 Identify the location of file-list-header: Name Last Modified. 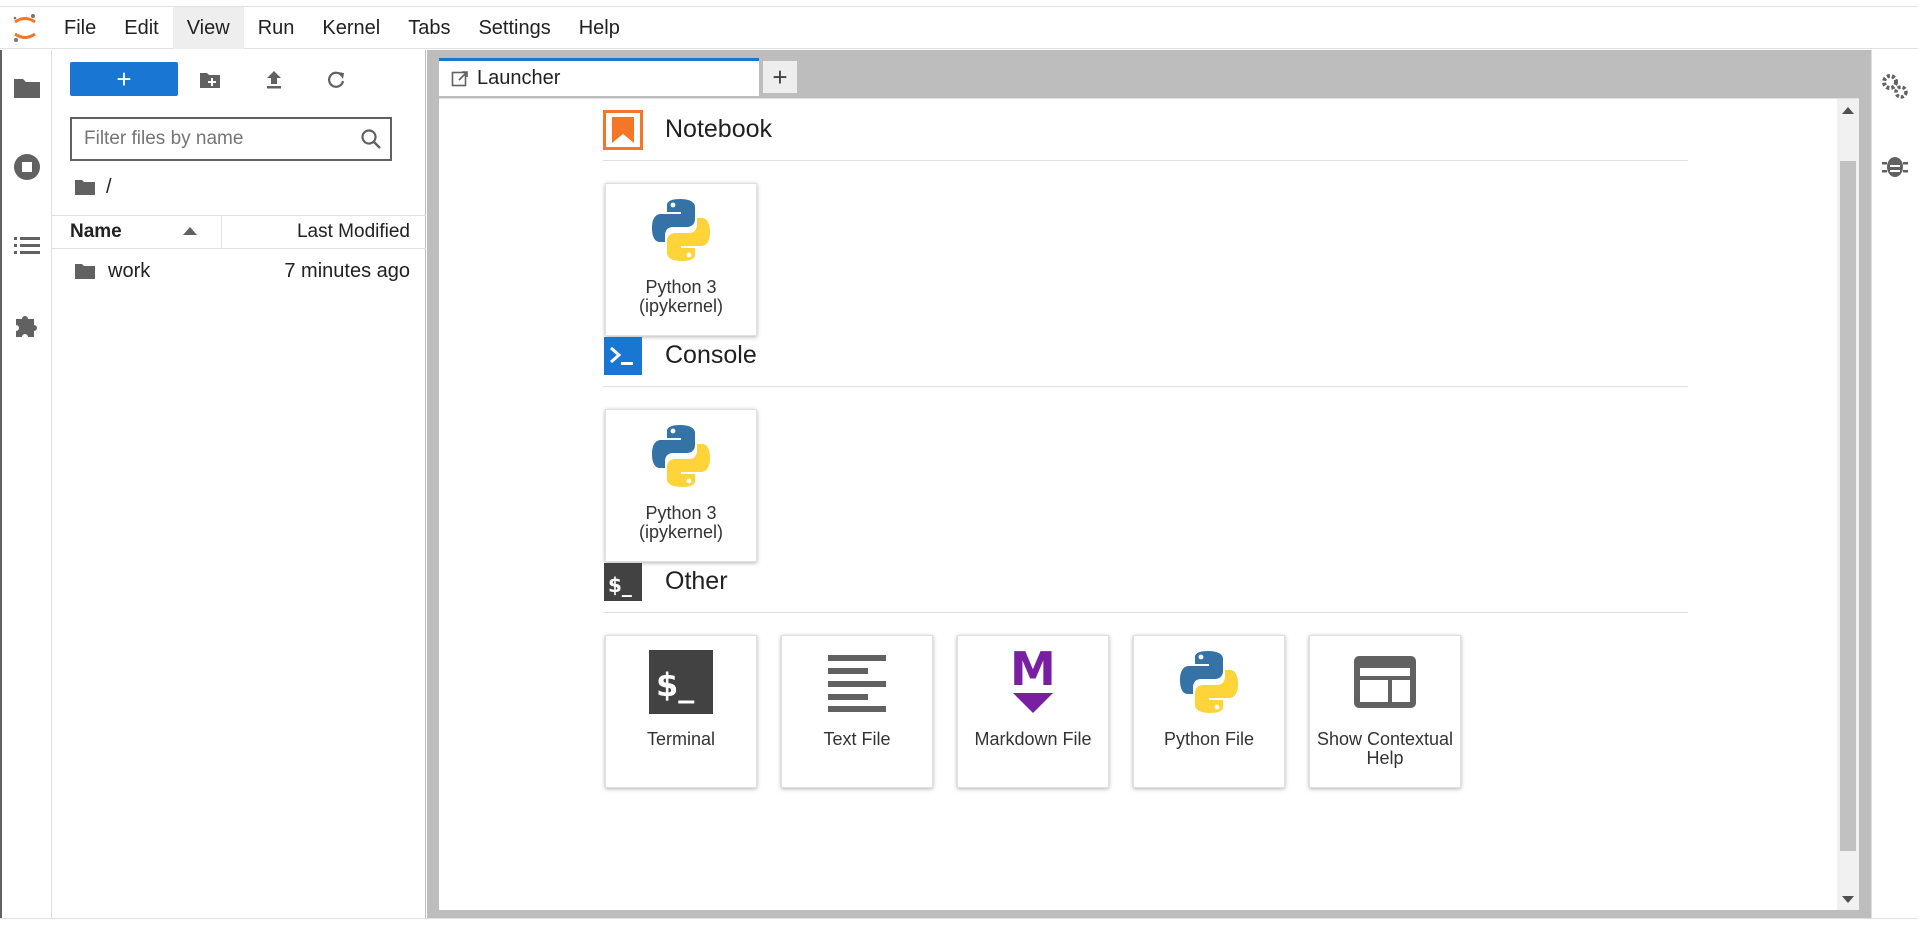
(239, 232).